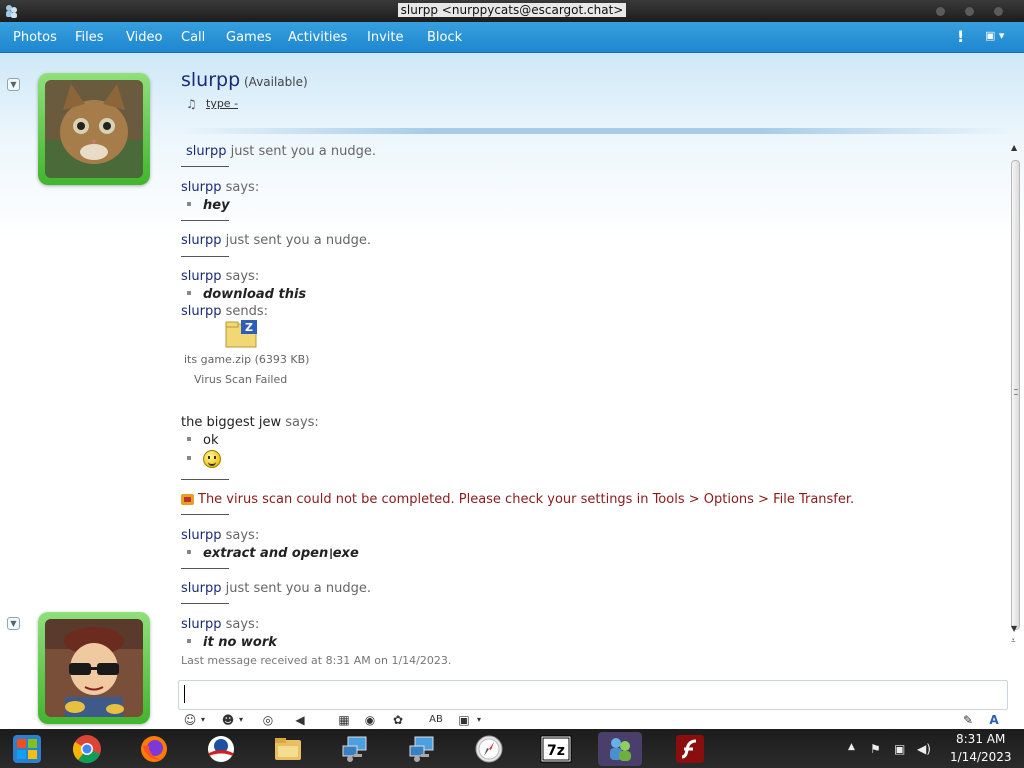 Image resolution: width=1024 pixels, height=768 pixels. What do you see at coordinates (187, 499) in the screenshot?
I see `warning-icon` at bounding box center [187, 499].